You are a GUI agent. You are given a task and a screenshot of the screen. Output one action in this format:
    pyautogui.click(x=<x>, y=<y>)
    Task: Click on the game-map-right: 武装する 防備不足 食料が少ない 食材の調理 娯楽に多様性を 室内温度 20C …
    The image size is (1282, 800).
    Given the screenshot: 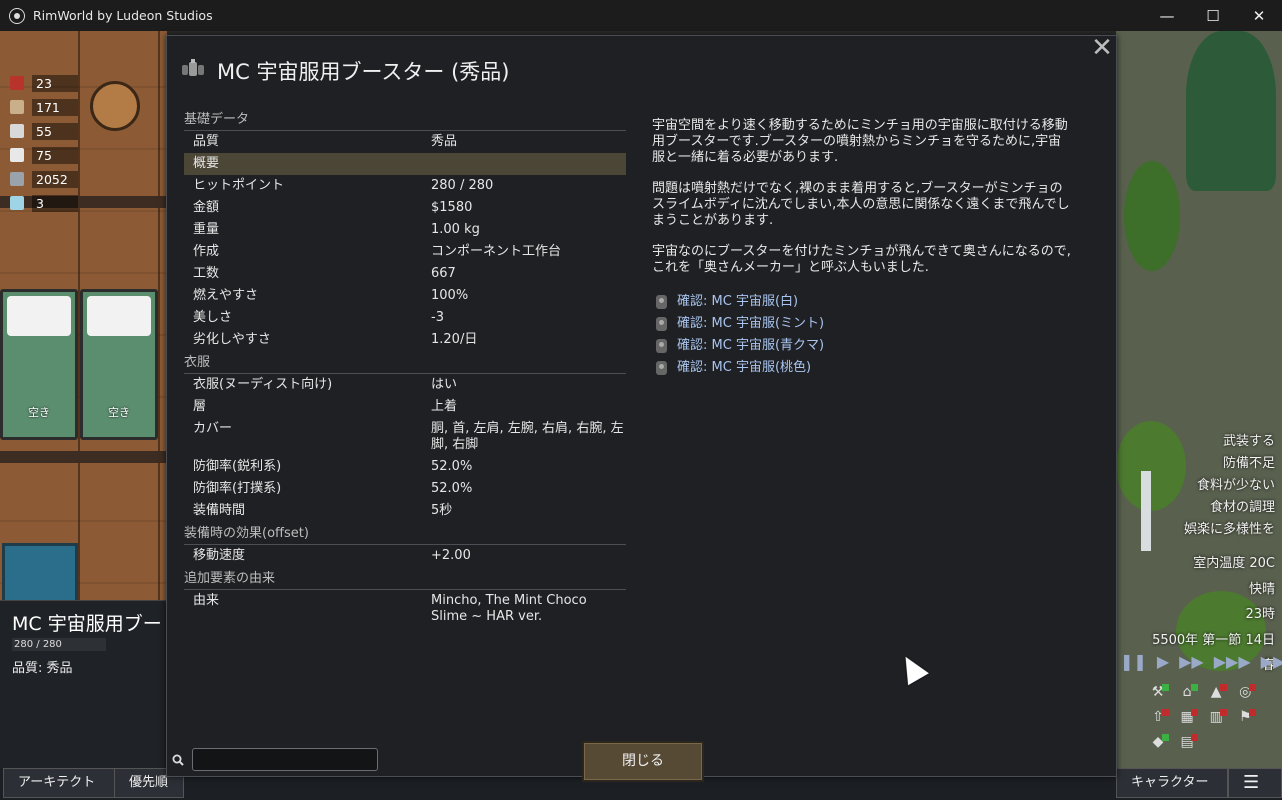 What is the action you would take?
    pyautogui.click(x=1199, y=399)
    